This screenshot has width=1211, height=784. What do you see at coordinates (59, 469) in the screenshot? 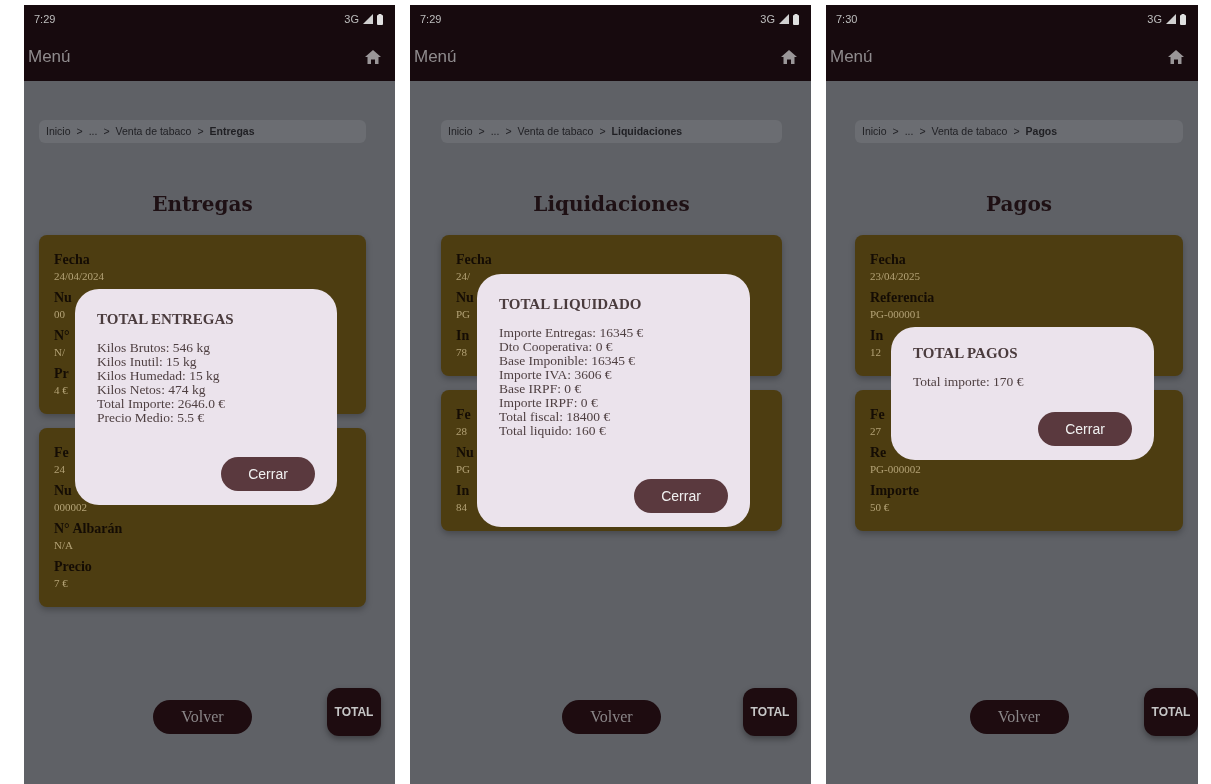
I see `field-value: 24` at bounding box center [59, 469].